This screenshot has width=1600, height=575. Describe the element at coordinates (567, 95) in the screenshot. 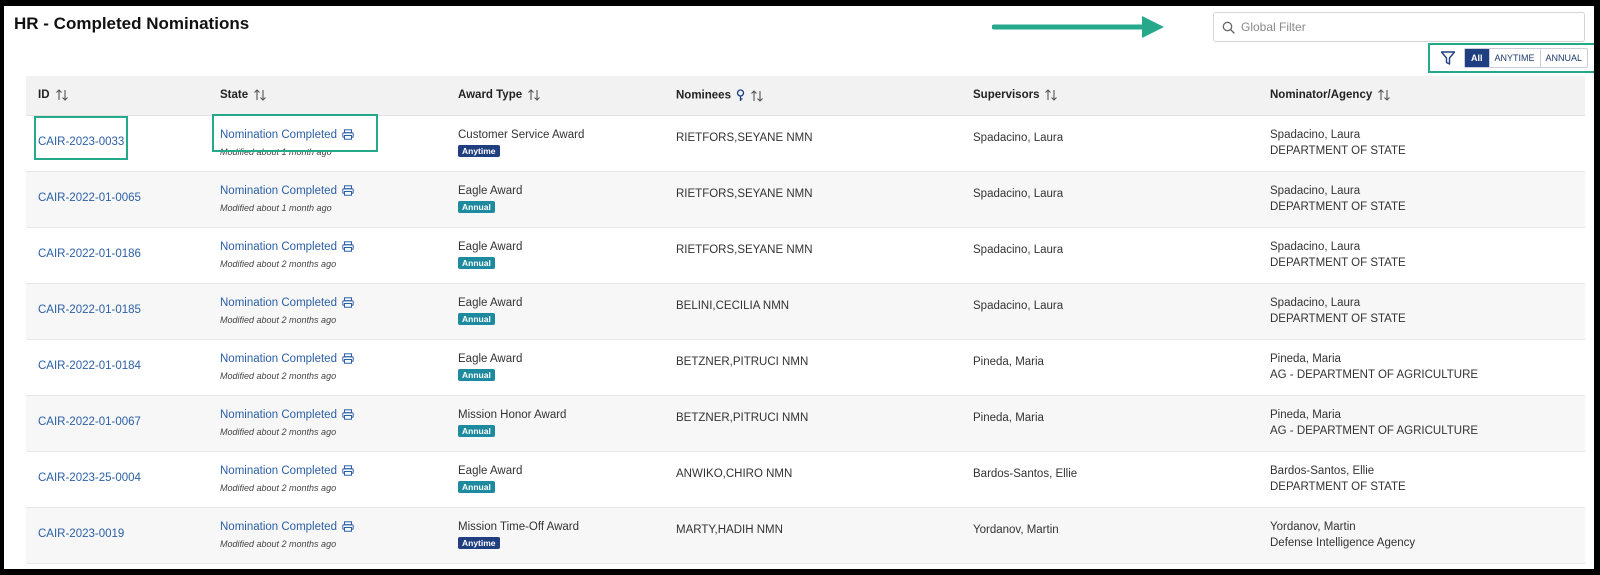

I see `column-header-award-type: Award Type` at that location.